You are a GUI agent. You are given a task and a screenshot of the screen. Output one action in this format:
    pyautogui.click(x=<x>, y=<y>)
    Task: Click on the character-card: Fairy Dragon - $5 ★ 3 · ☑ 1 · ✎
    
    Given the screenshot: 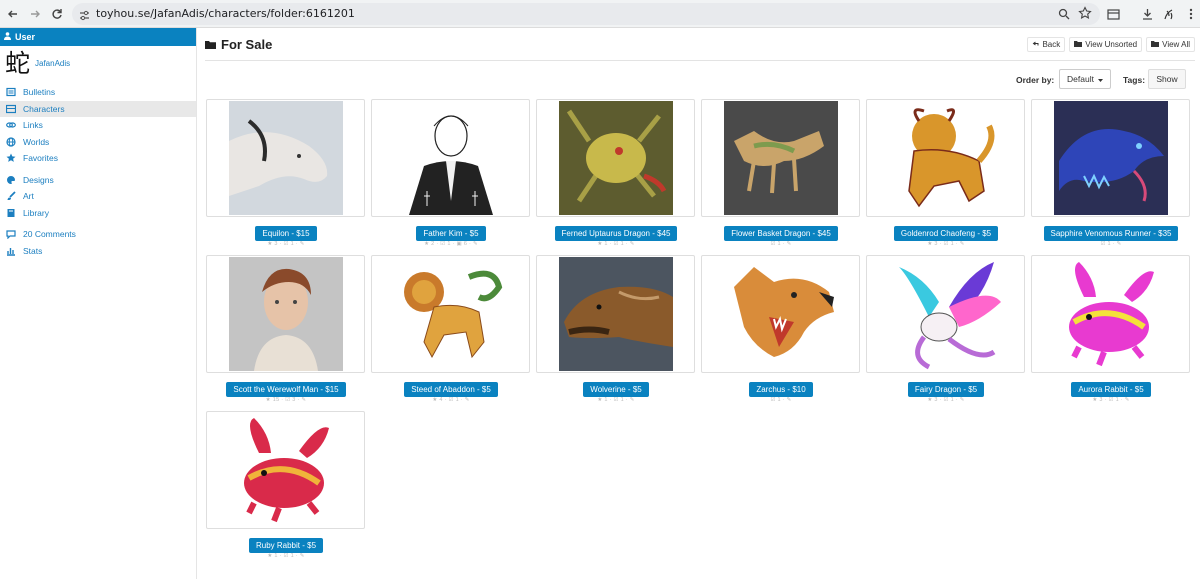 What is the action you would take?
    pyautogui.click(x=946, y=329)
    